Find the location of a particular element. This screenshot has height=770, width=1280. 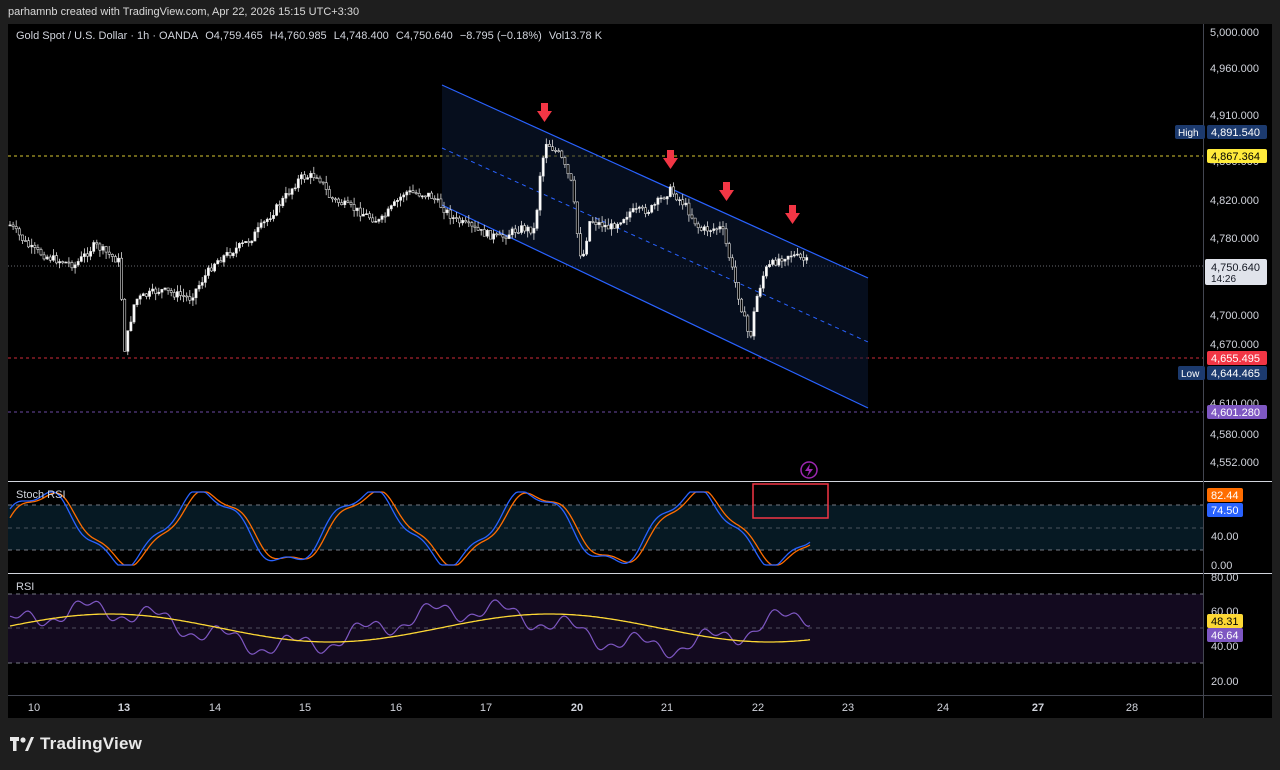

tradingview-logo: TradingView is located at coordinates (76, 744).